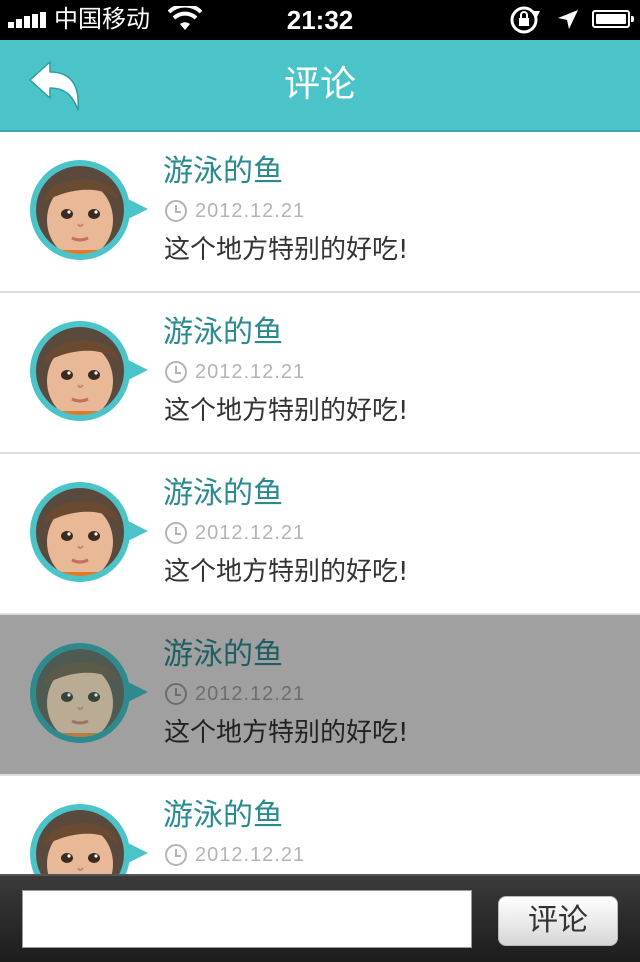  Describe the element at coordinates (558, 921) in the screenshot. I see `submit-comment-button: 评论` at that location.